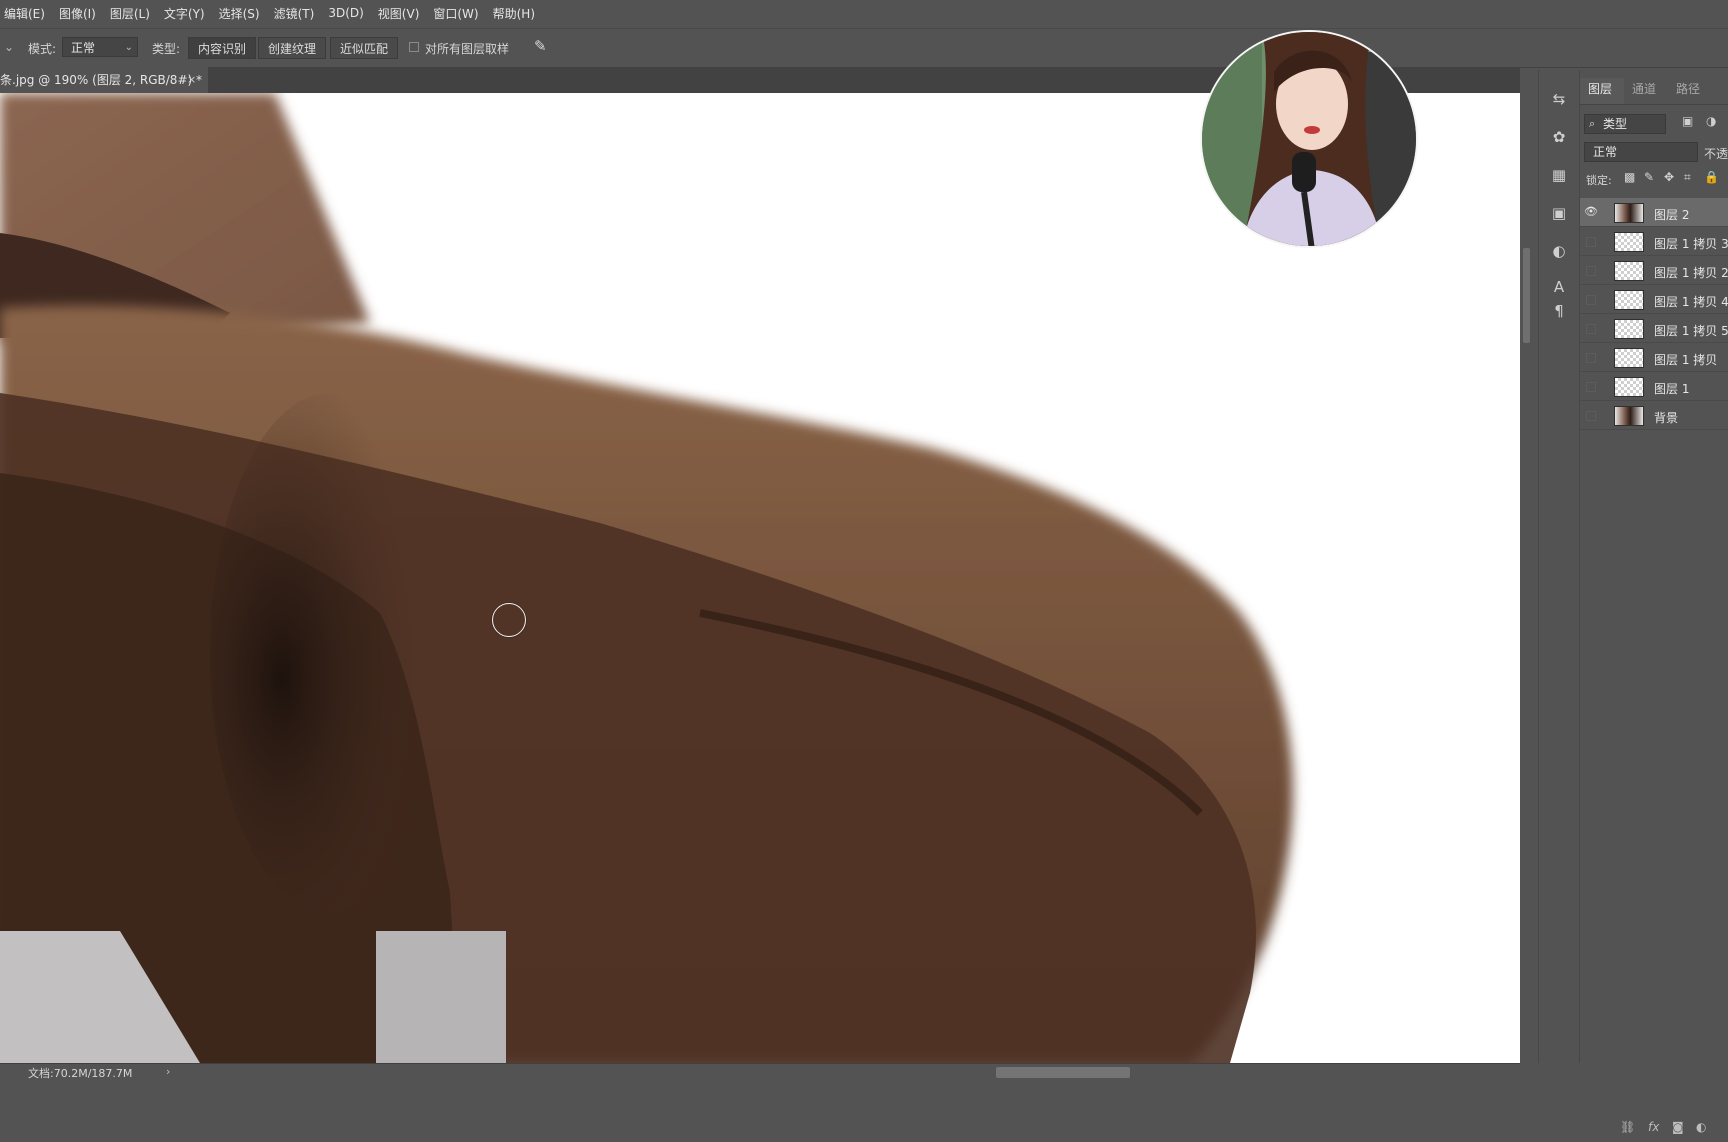  What do you see at coordinates (1653, 1127) in the screenshot?
I see `fx-icon: fx` at bounding box center [1653, 1127].